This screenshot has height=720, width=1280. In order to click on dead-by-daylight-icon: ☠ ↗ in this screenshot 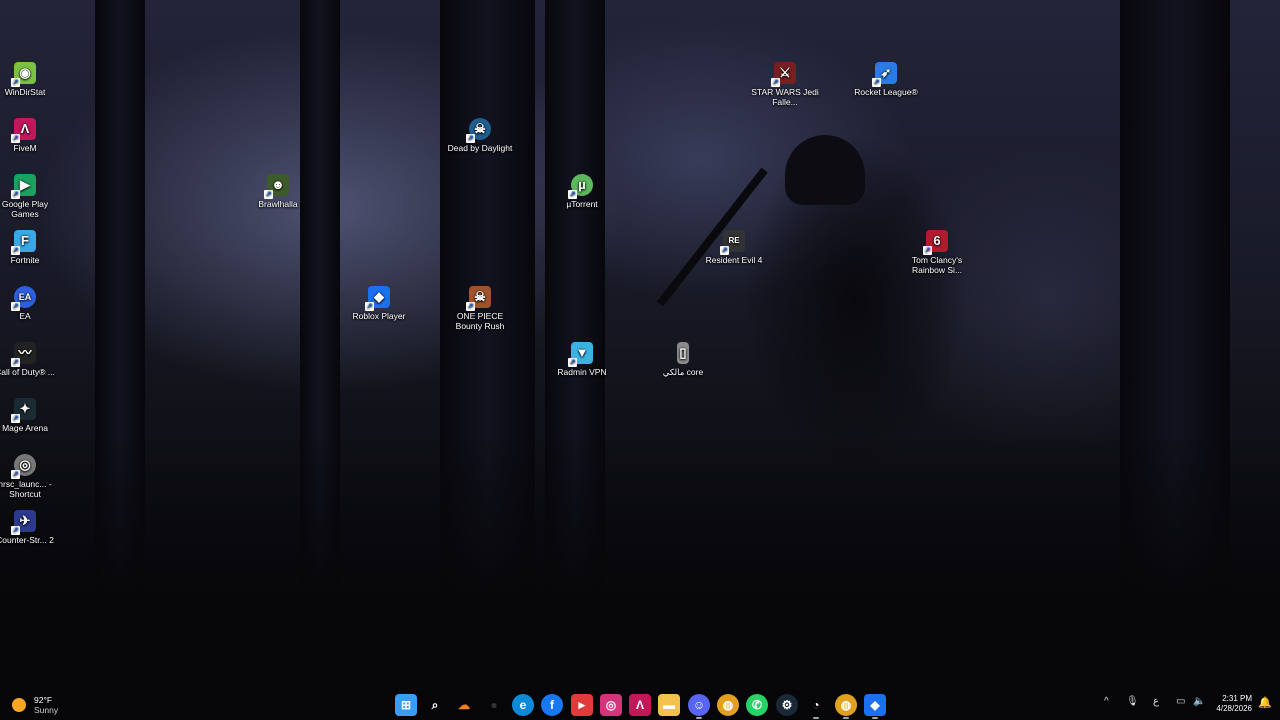, I will do `click(478, 130)`.